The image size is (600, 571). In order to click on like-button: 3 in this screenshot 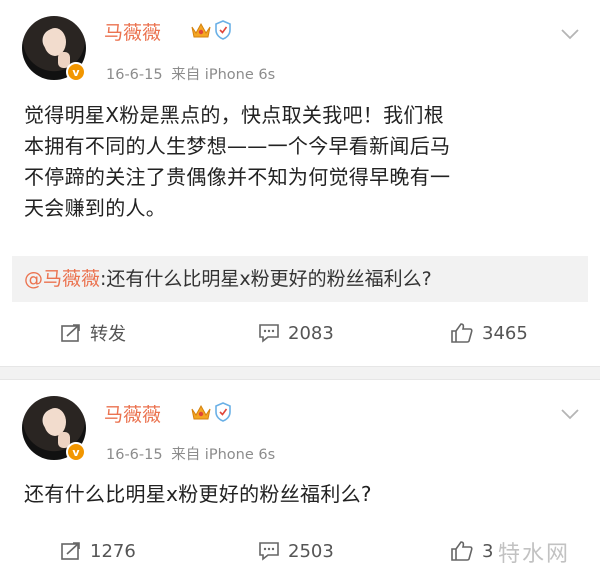, I will do `click(471, 551)`.